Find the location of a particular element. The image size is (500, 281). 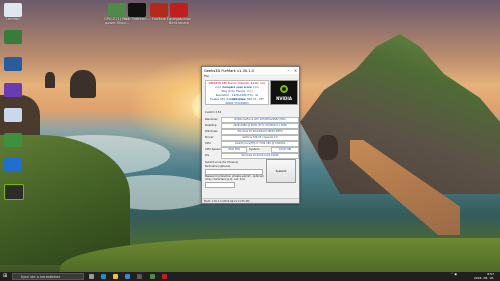

window-title: Geeks3D FurMark v1.30.1.0 is located at coordinates (229, 70).